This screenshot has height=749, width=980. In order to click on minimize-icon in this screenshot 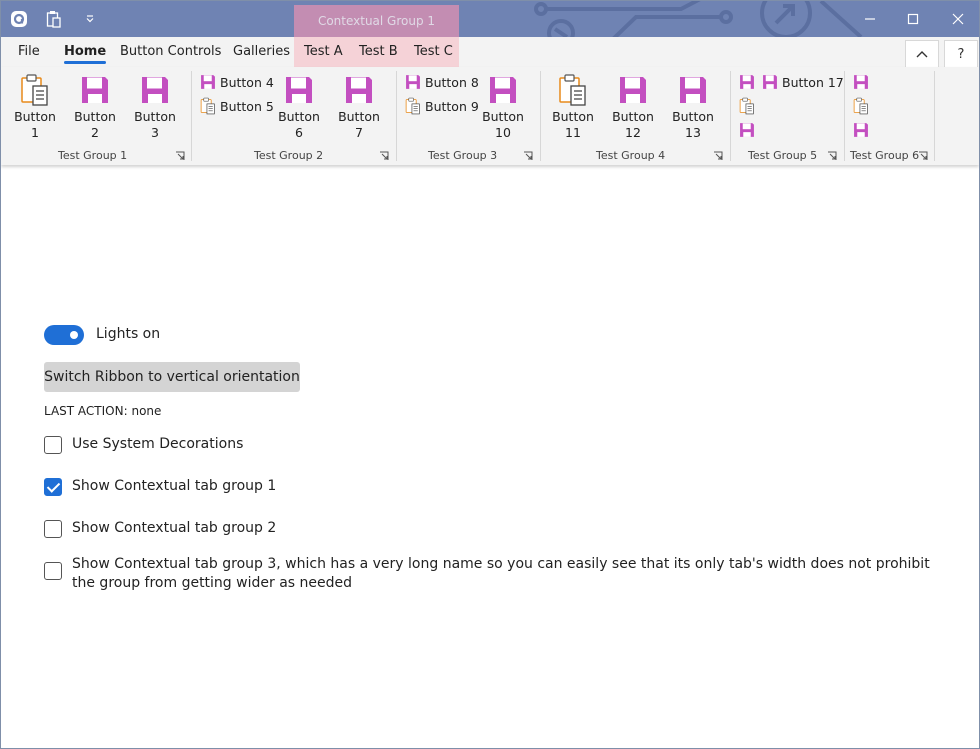, I will do `click(869, 19)`.